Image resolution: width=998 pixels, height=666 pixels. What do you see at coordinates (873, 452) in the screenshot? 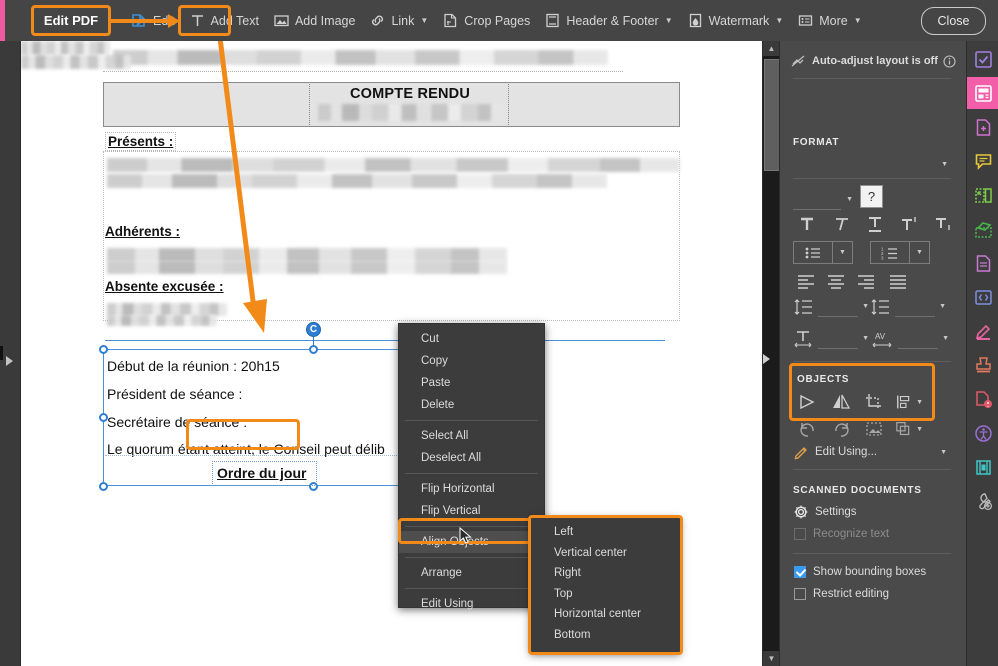
I see `edit-using-row: Edit Using... ▼` at bounding box center [873, 452].